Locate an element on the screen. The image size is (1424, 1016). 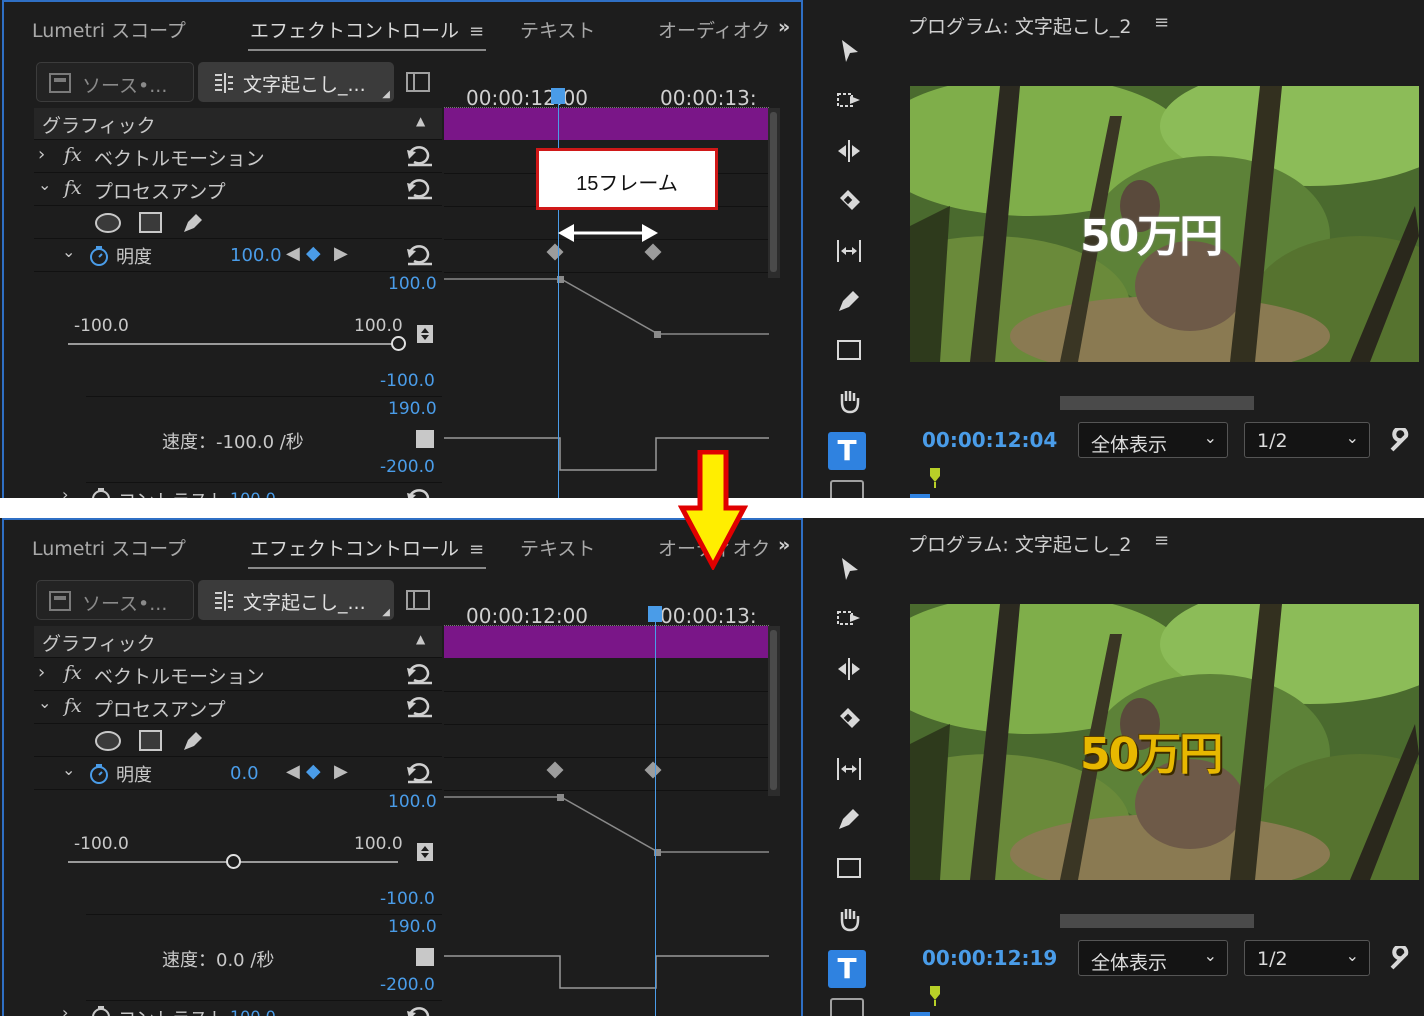
pen-mask-icon is located at coordinates (193, 223).